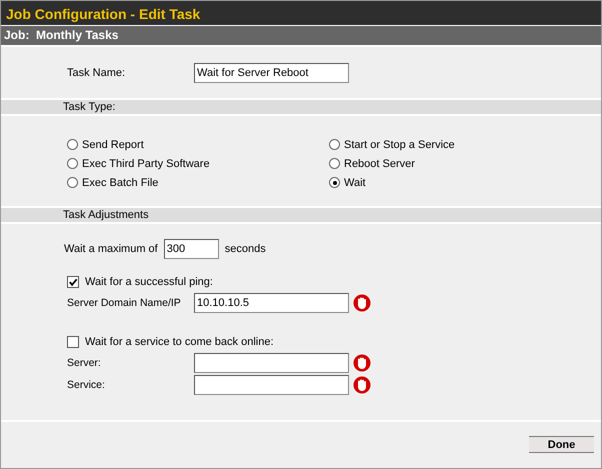 The height and width of the screenshot is (469, 602). What do you see at coordinates (301, 215) in the screenshot?
I see `section-header: Task Adjustments` at bounding box center [301, 215].